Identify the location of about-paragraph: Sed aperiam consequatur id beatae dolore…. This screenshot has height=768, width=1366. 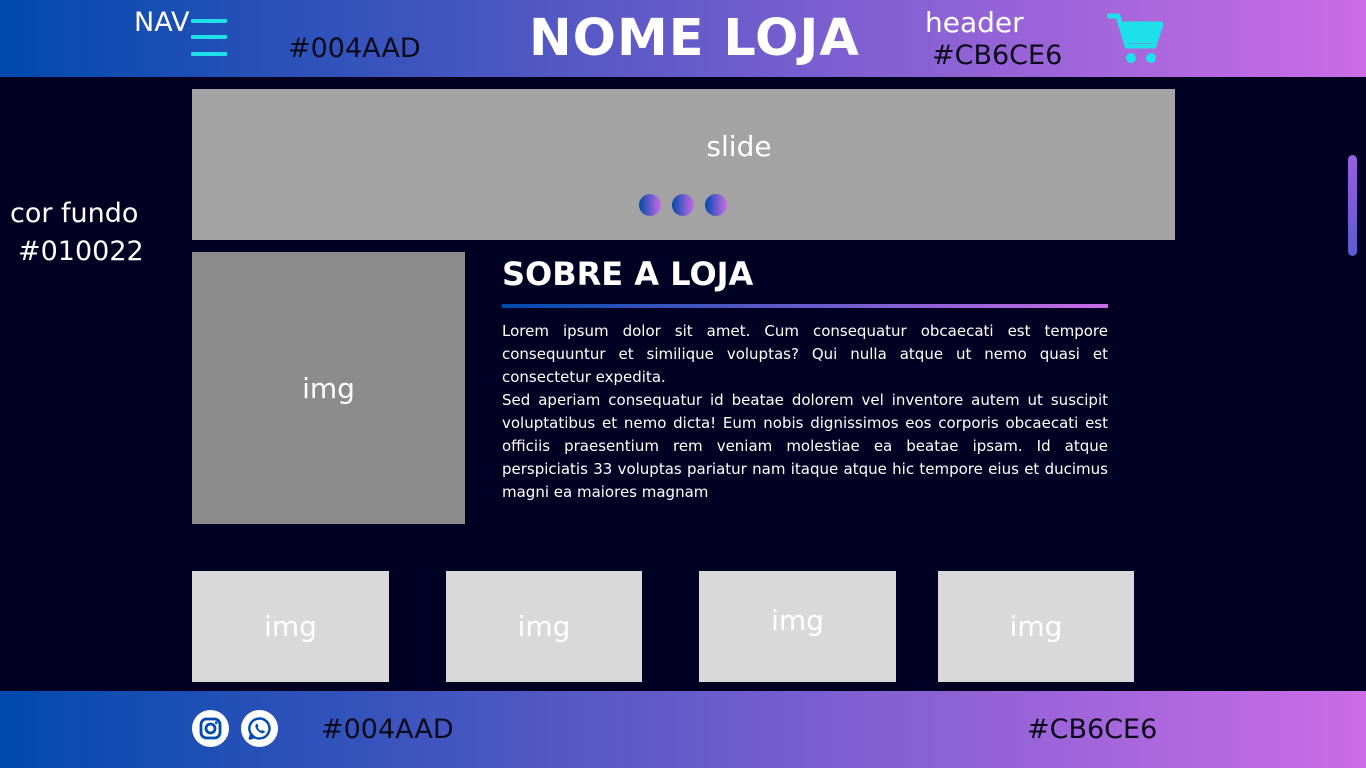
(805, 446).